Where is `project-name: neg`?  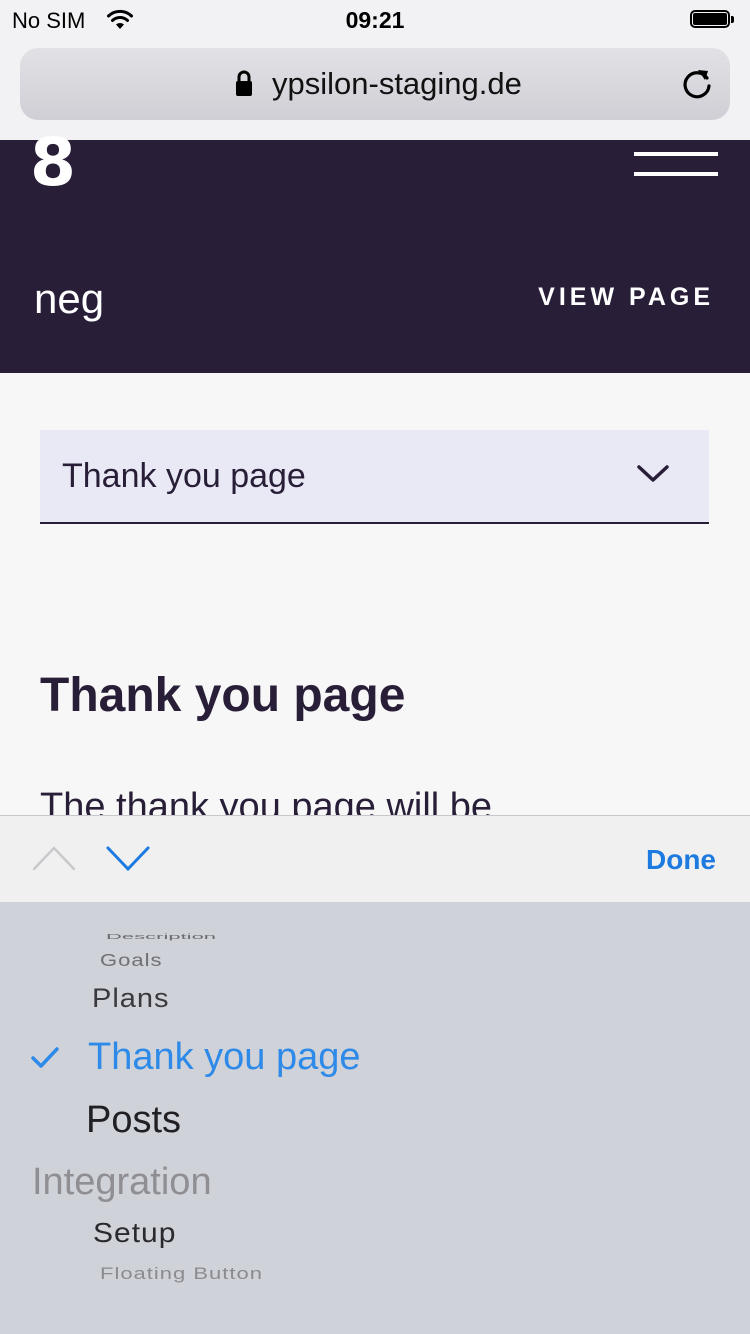 project-name: neg is located at coordinates (69, 298).